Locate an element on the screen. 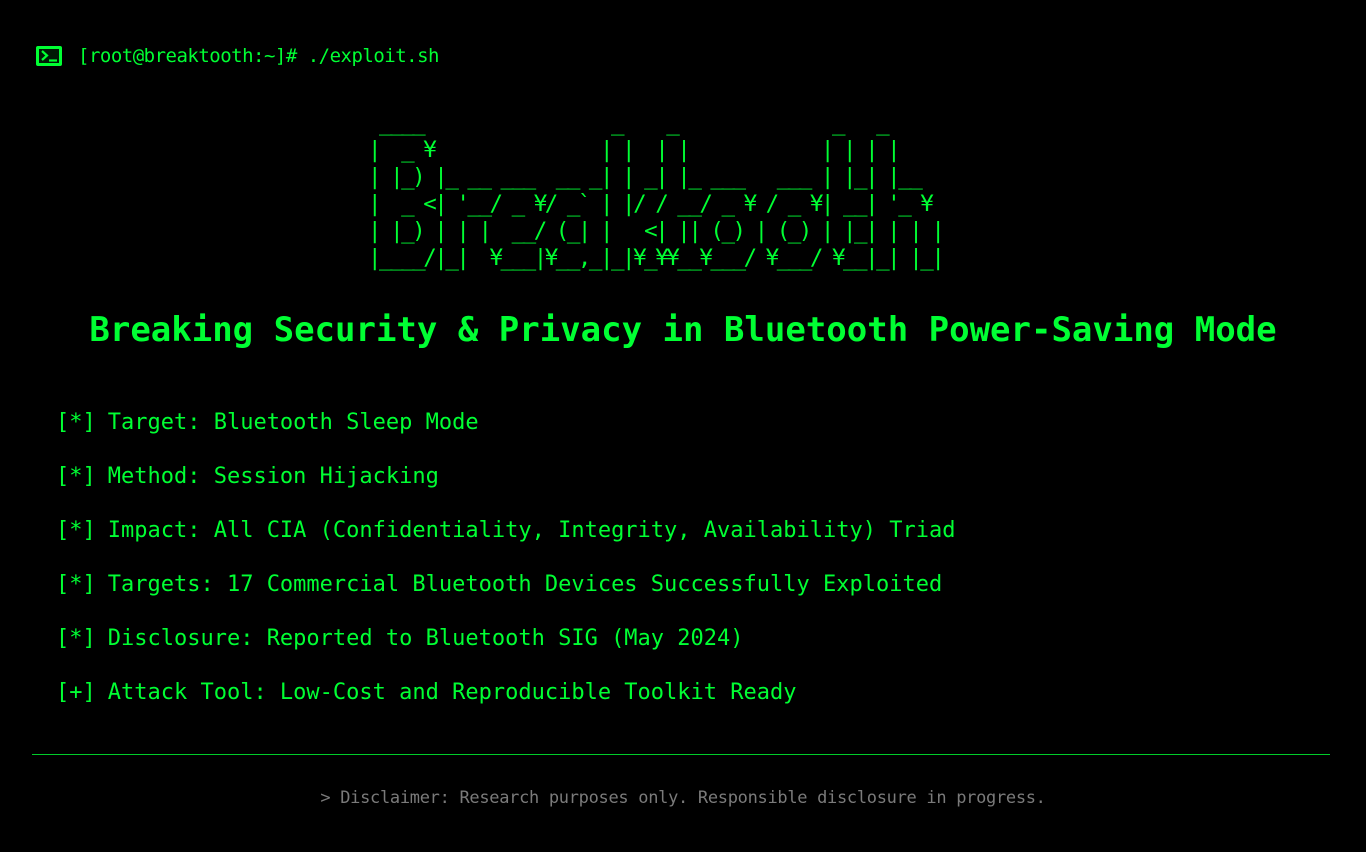 Image resolution: width=1366 pixels, height=852 pixels. terminal-prompt: [root@breaktooth:~]# ./exploit.sh is located at coordinates (238, 56).